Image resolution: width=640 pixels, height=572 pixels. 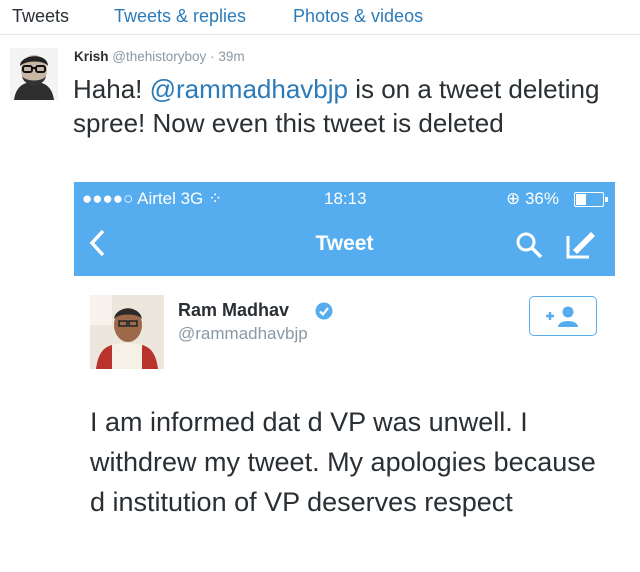 I want to click on mention-link: @rammadhavbjp, so click(x=249, y=89).